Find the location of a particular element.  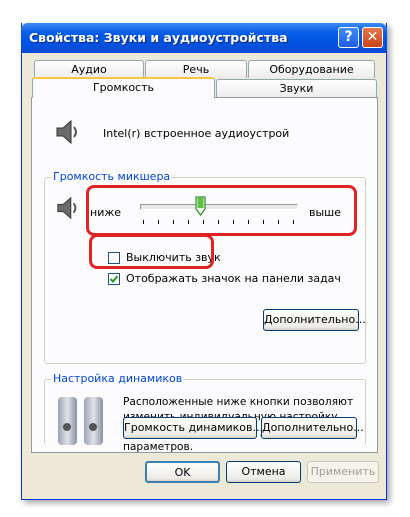

mixer-group-label: Громкость микшера is located at coordinates (112, 176).